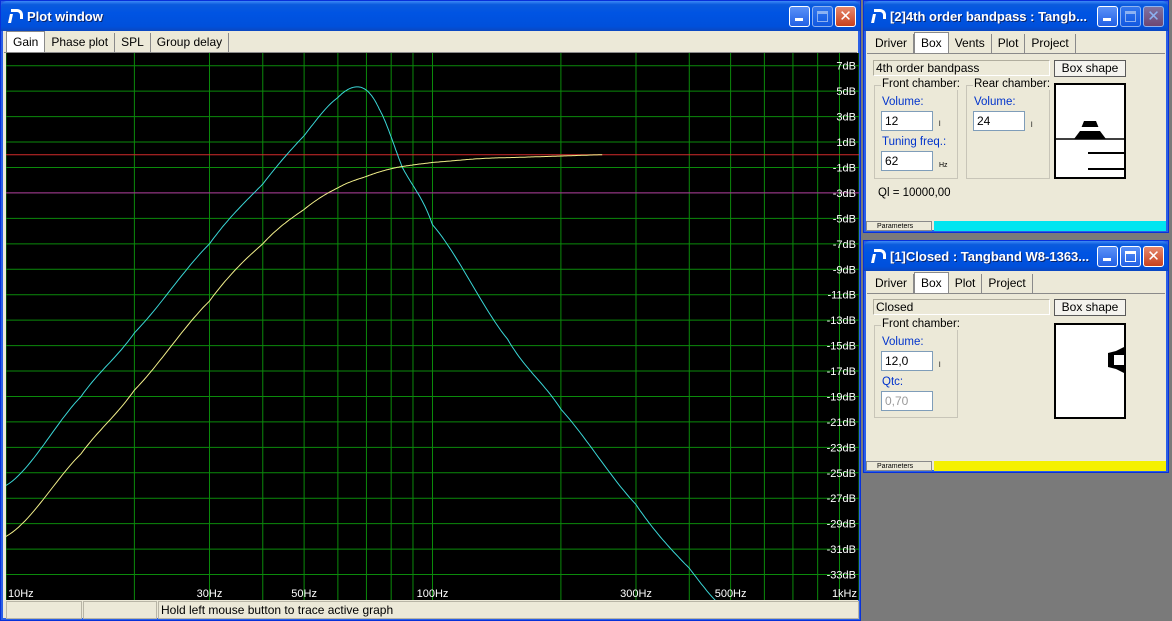 The width and height of the screenshot is (1172, 621). What do you see at coordinates (841, 499) in the screenshot?
I see `y-tick-label: -27dB` at bounding box center [841, 499].